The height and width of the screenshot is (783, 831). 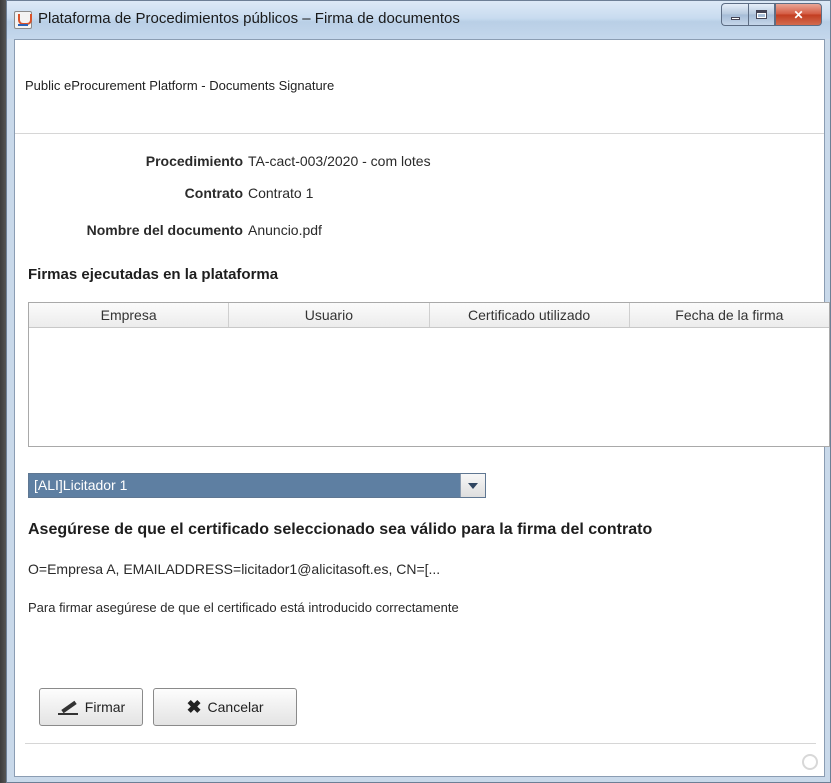 I want to click on sign-button: Firmar, so click(x=91, y=707).